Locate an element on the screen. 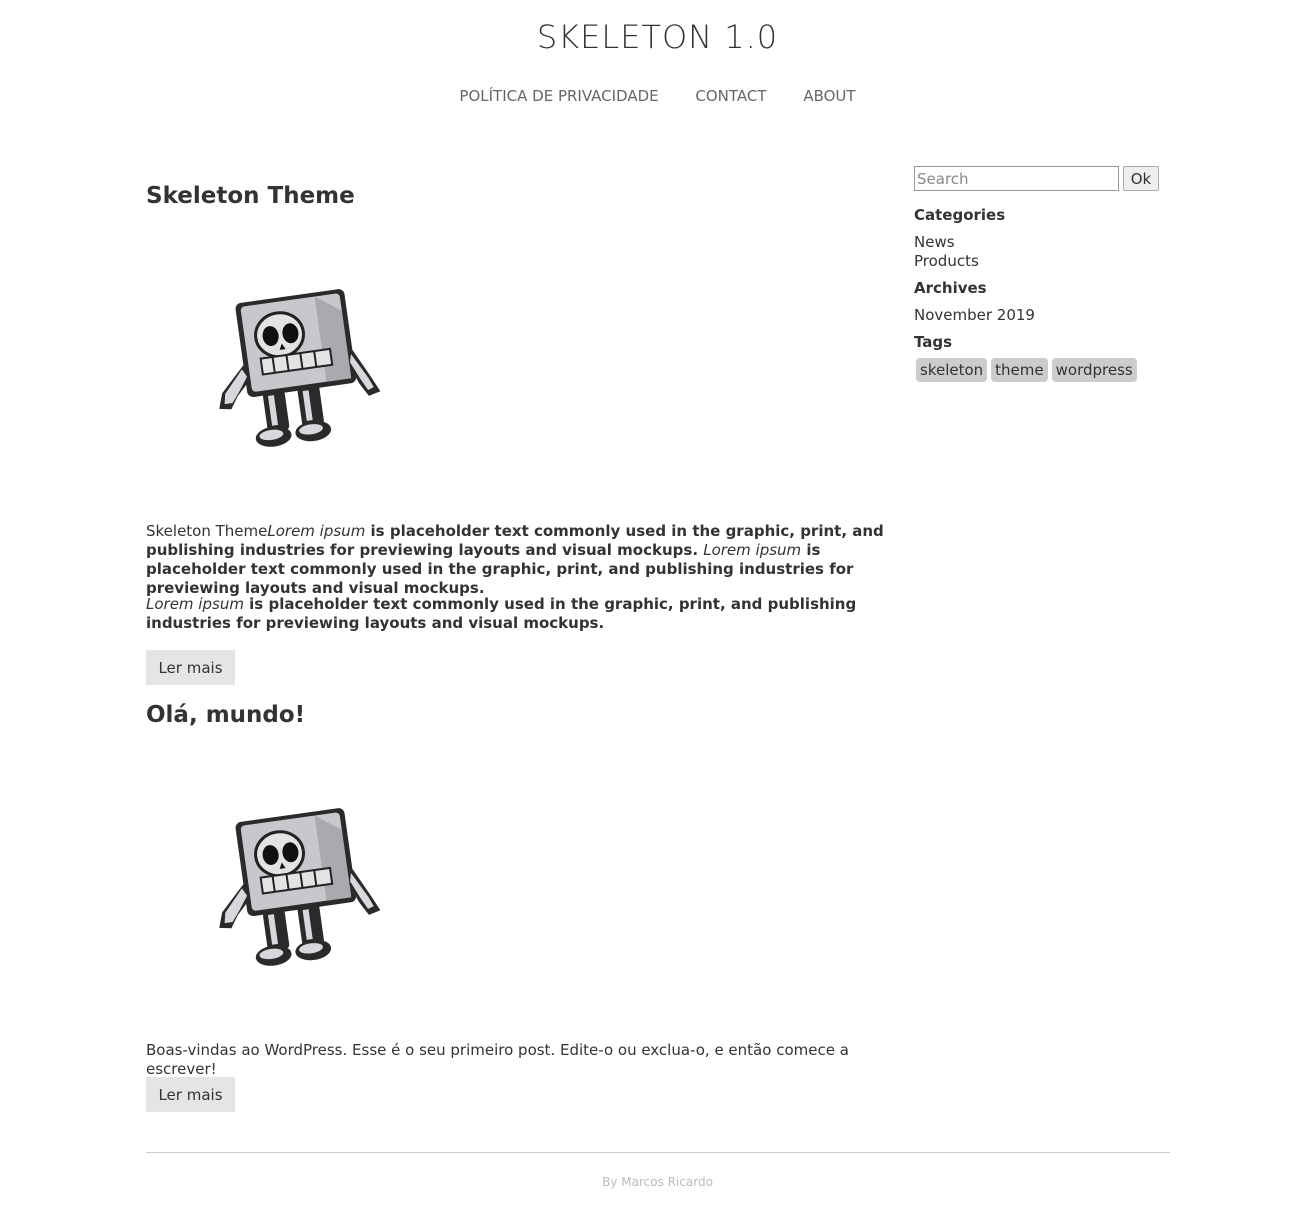 The height and width of the screenshot is (1214, 1315). search-form: Ok is located at coordinates (1044, 178).